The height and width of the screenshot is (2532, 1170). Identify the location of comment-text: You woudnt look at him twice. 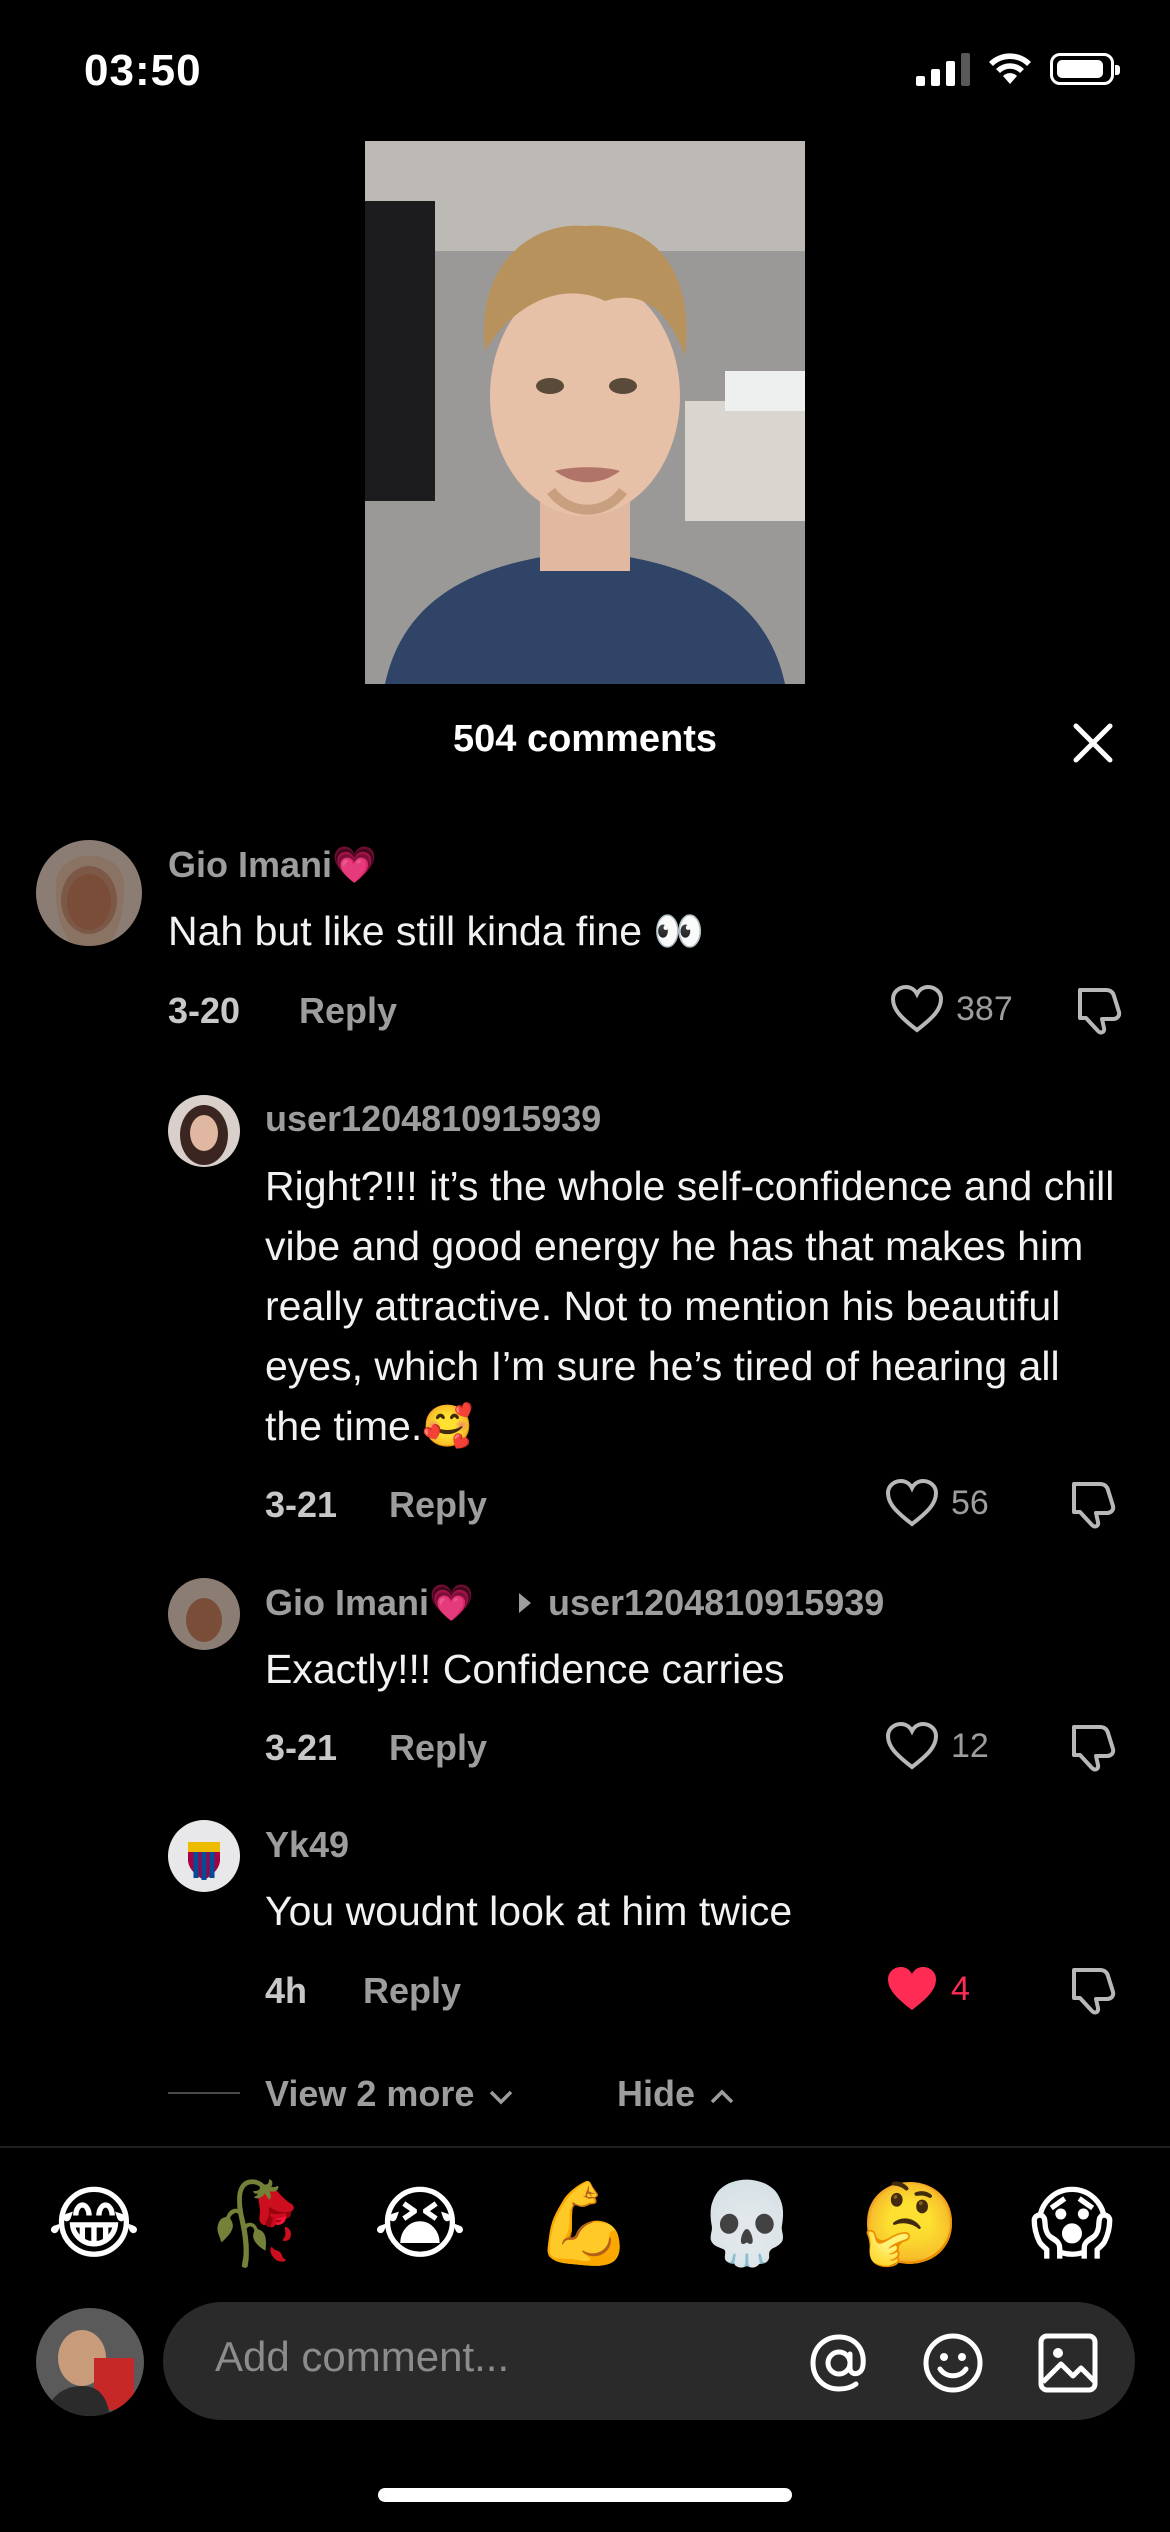
(529, 1911).